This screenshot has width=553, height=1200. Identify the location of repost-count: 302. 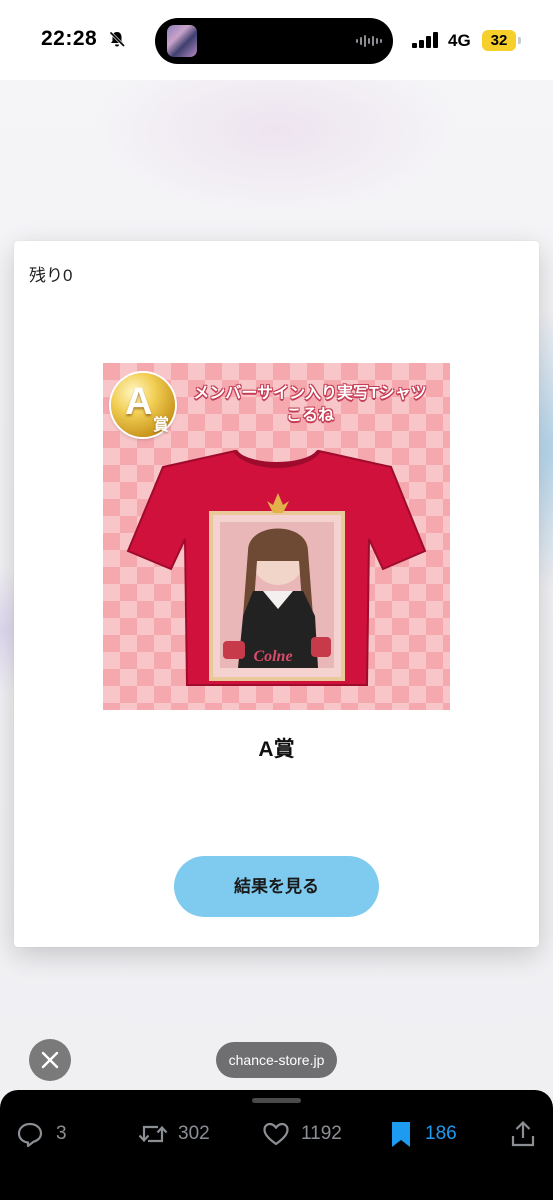
(194, 1133).